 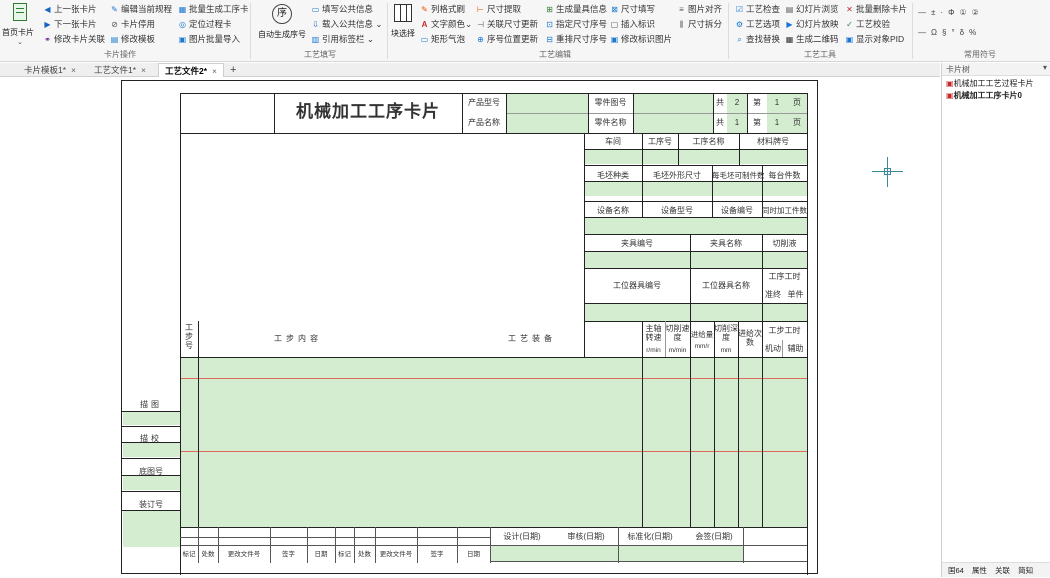 What do you see at coordinates (446, 24) in the screenshot?
I see `text-color-button: A 文字颜色⌄` at bounding box center [446, 24].